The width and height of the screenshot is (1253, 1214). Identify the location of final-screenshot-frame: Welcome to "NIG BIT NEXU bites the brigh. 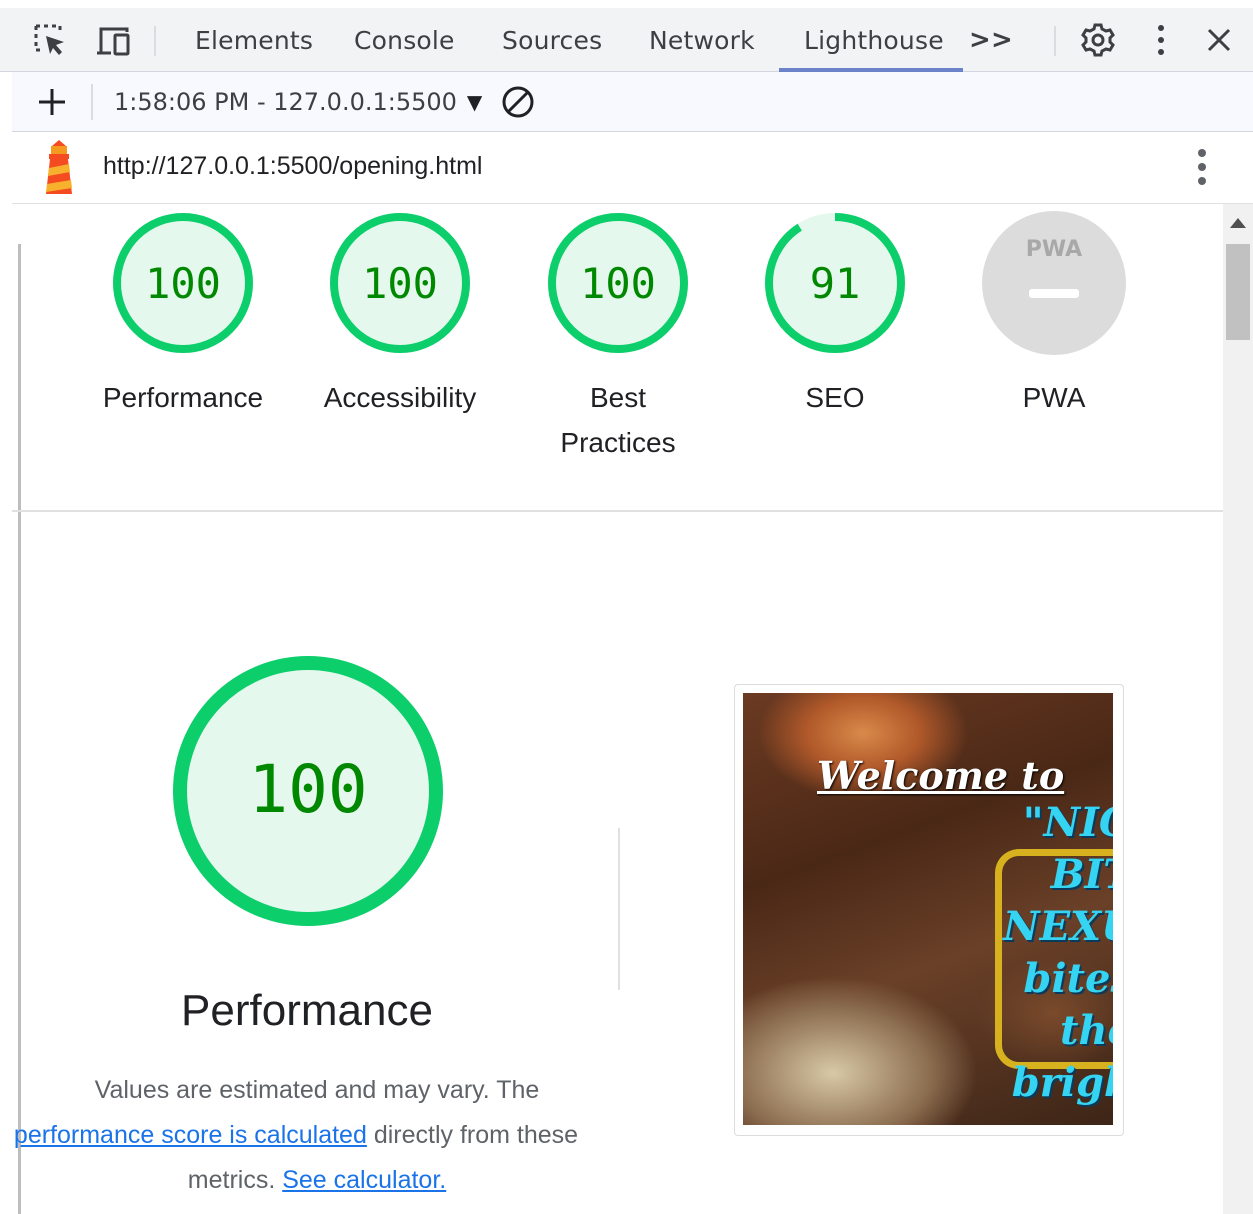
(929, 910).